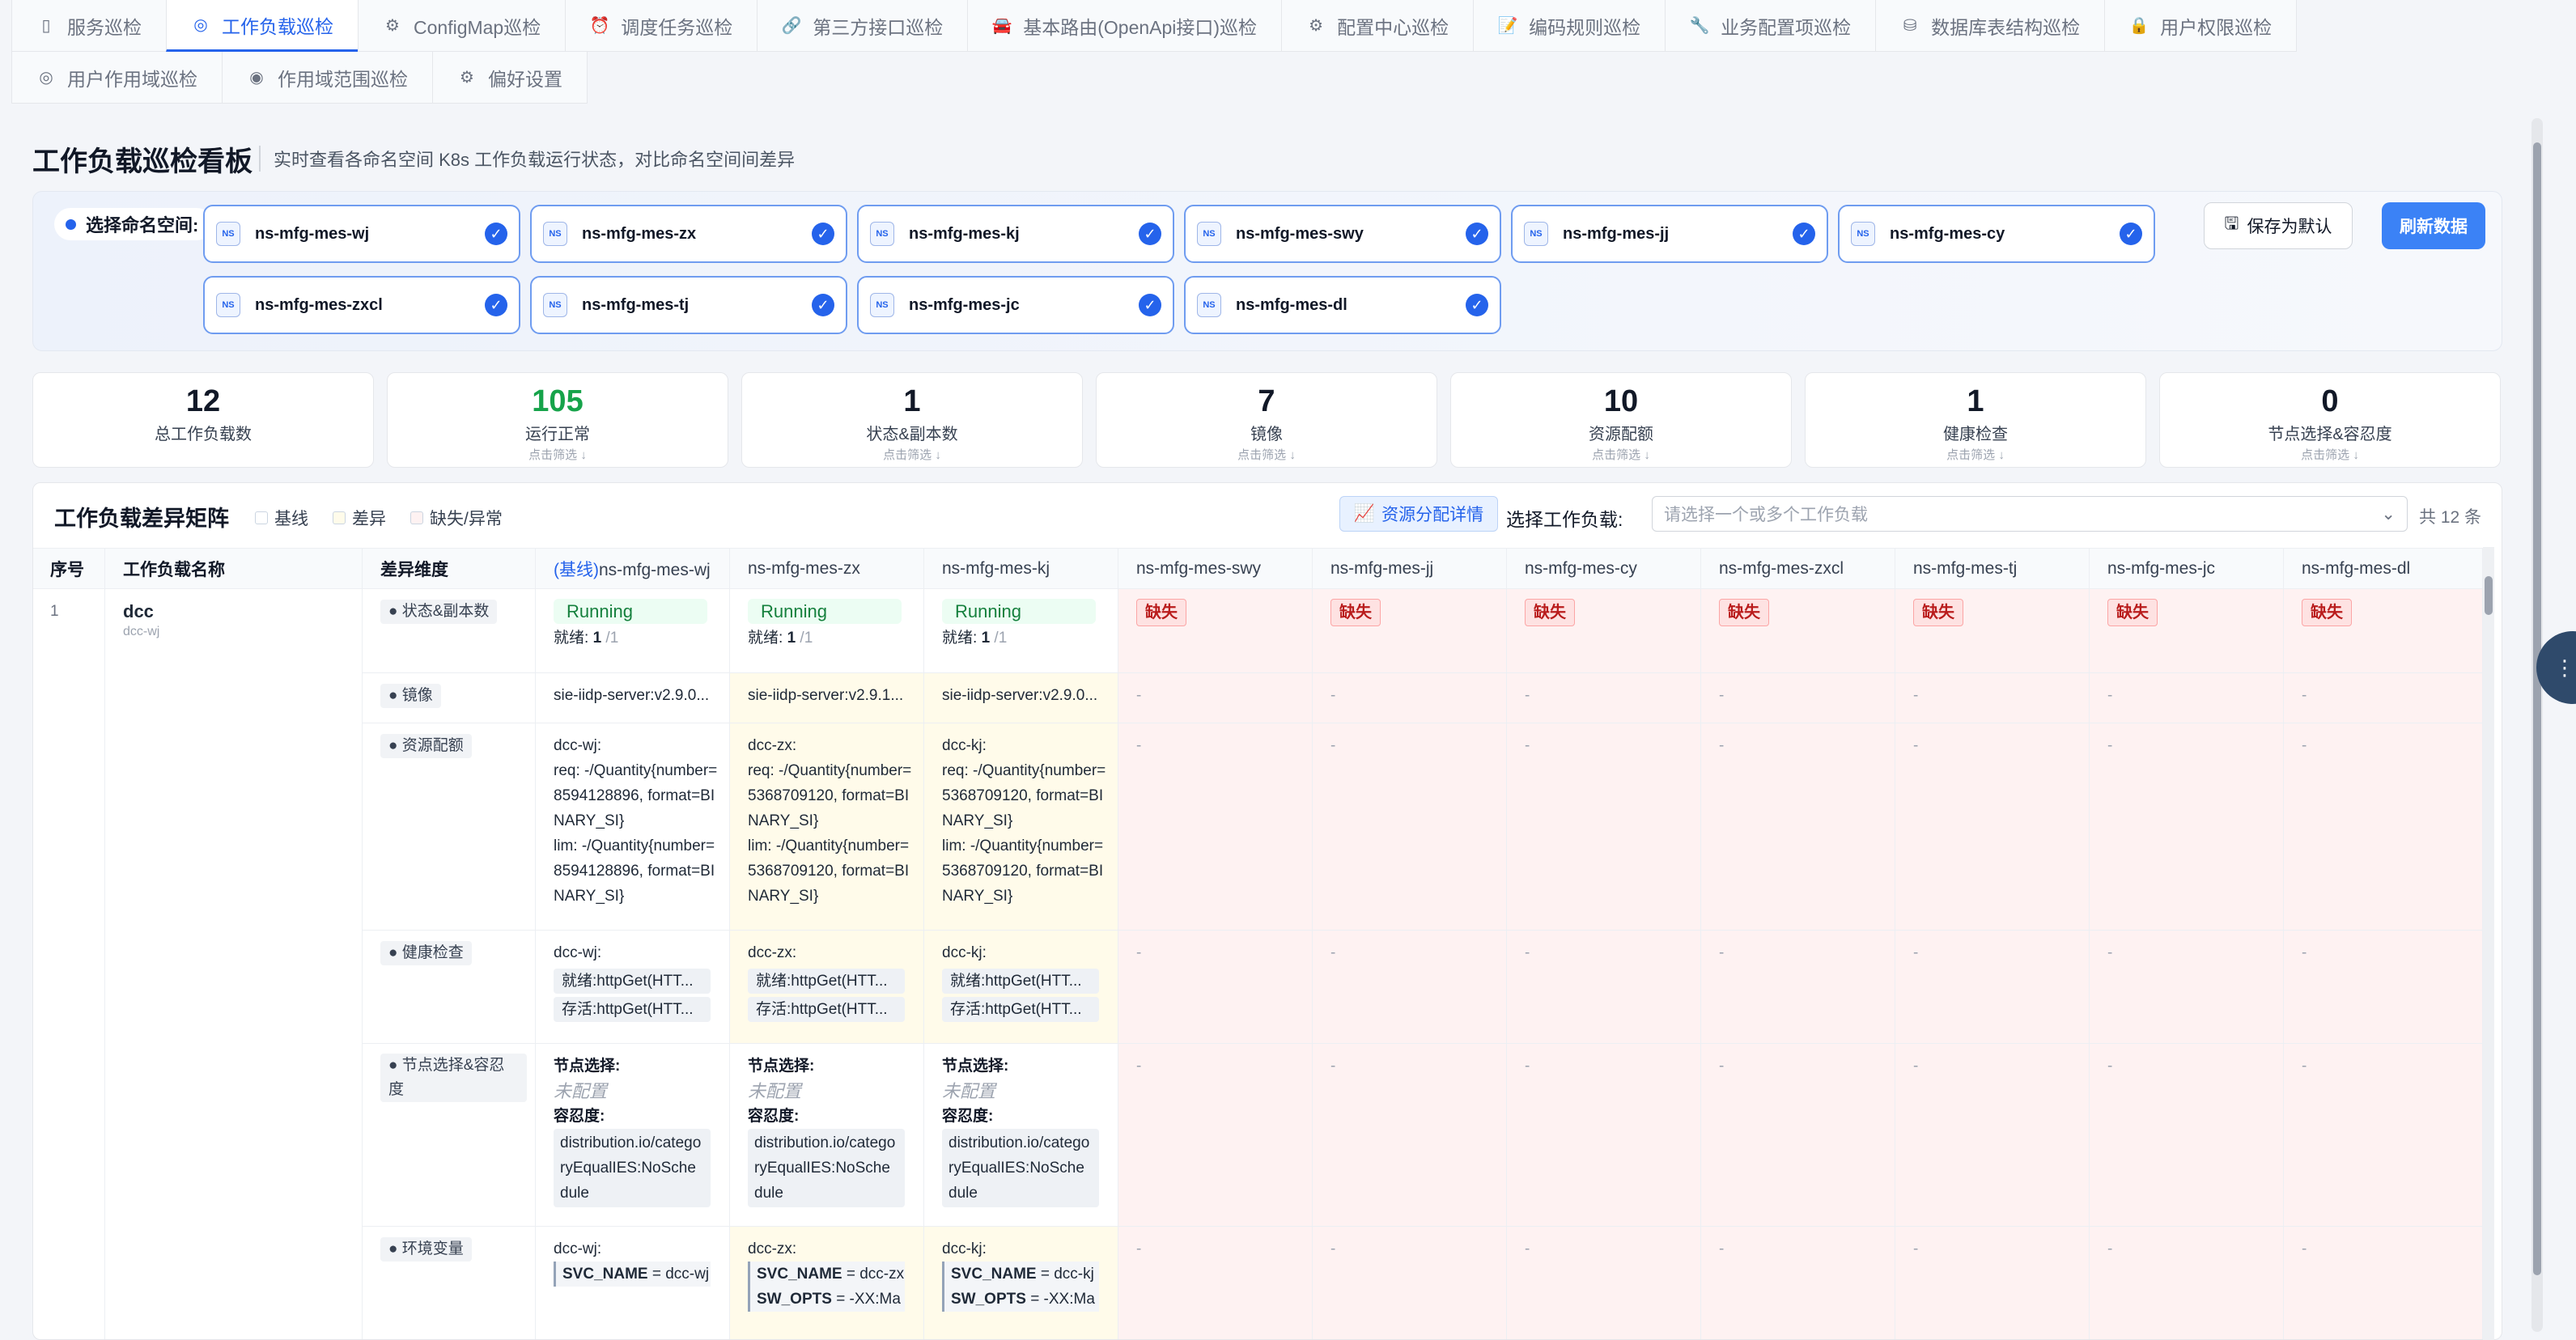  What do you see at coordinates (661, 26) in the screenshot?
I see `tab-4: ⏰调度任务巡检` at bounding box center [661, 26].